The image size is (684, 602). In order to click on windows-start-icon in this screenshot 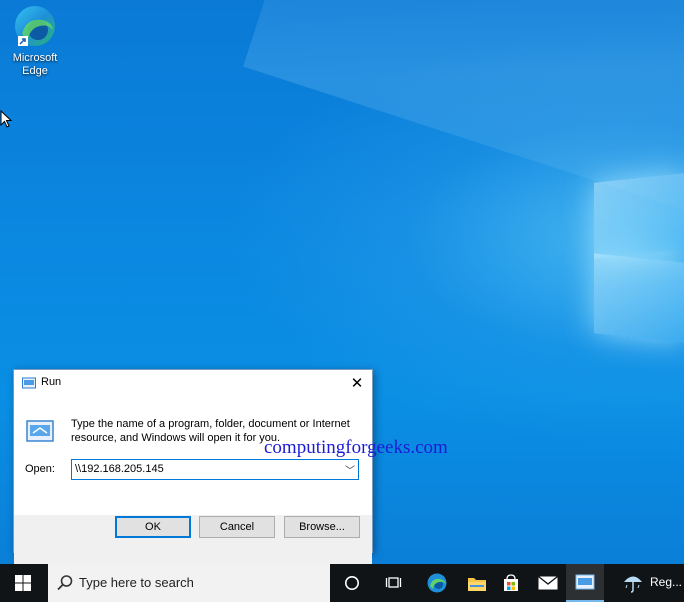, I will do `click(23, 583)`.